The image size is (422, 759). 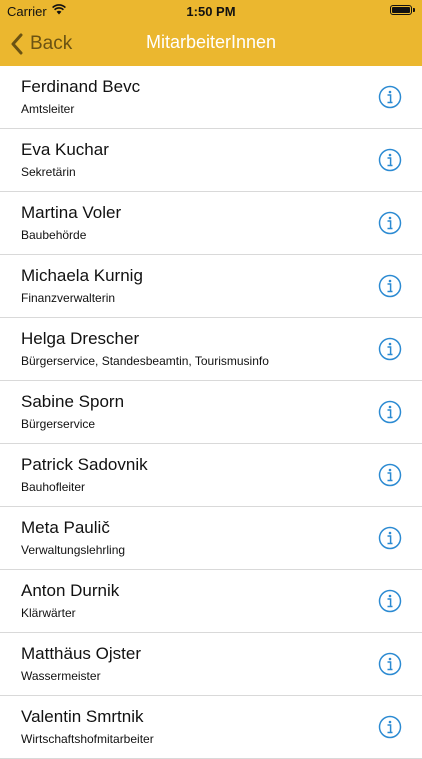 I want to click on employee-name: Martina Voler, so click(x=71, y=212).